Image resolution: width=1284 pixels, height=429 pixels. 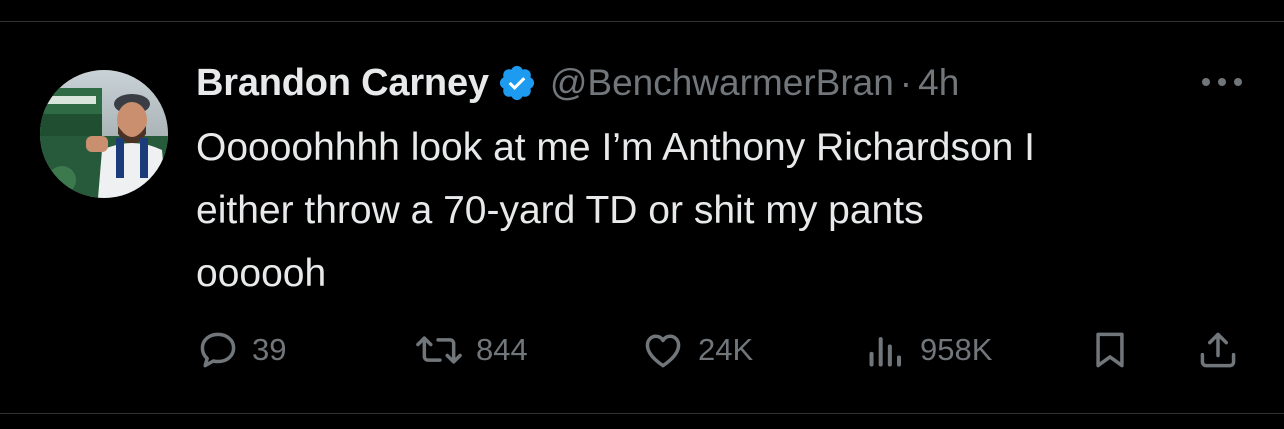 I want to click on timestamp: 4h, so click(x=938, y=83).